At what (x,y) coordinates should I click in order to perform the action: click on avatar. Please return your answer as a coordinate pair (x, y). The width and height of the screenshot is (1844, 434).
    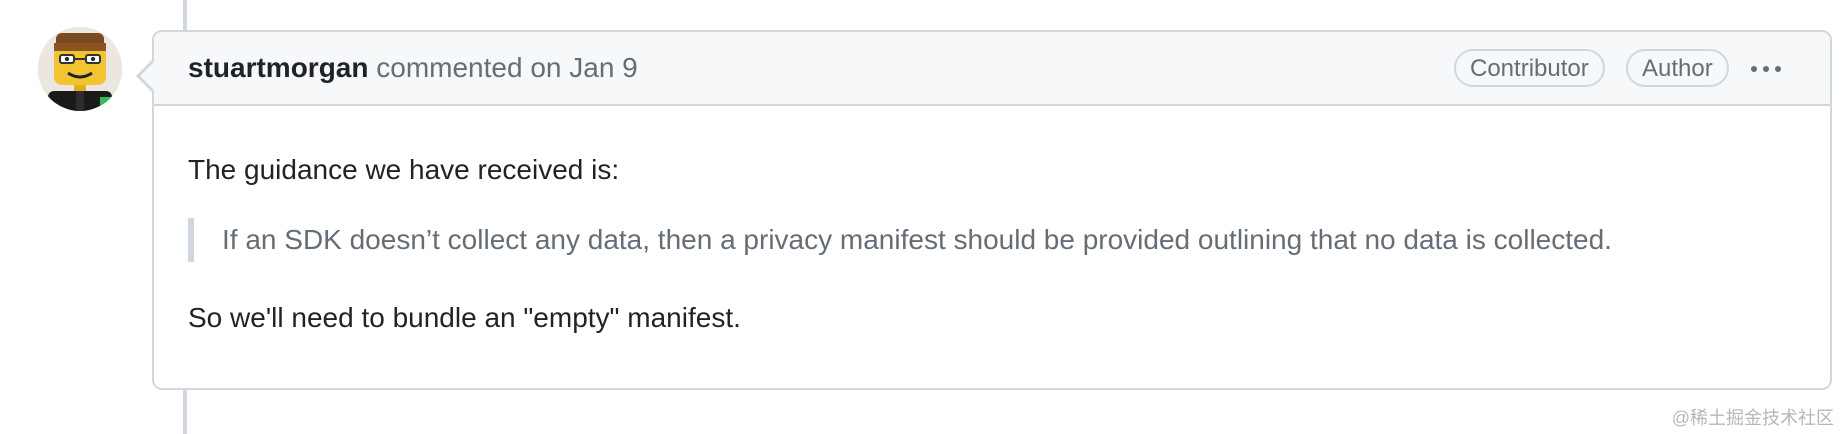
    Looking at the image, I should click on (80, 69).